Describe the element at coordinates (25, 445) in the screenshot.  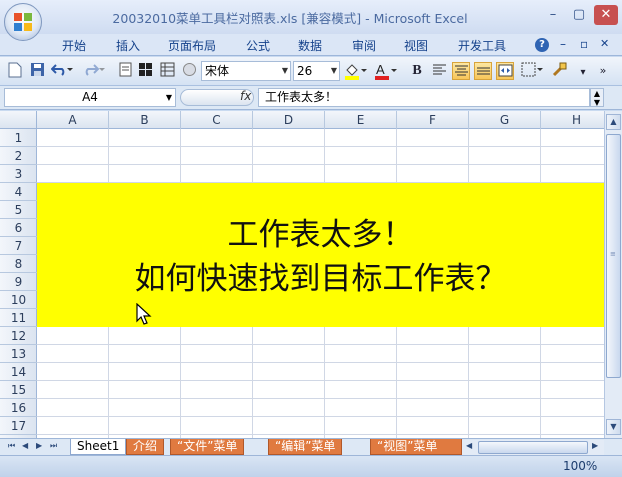
I see `prev-sheet-icon: ◀` at that location.